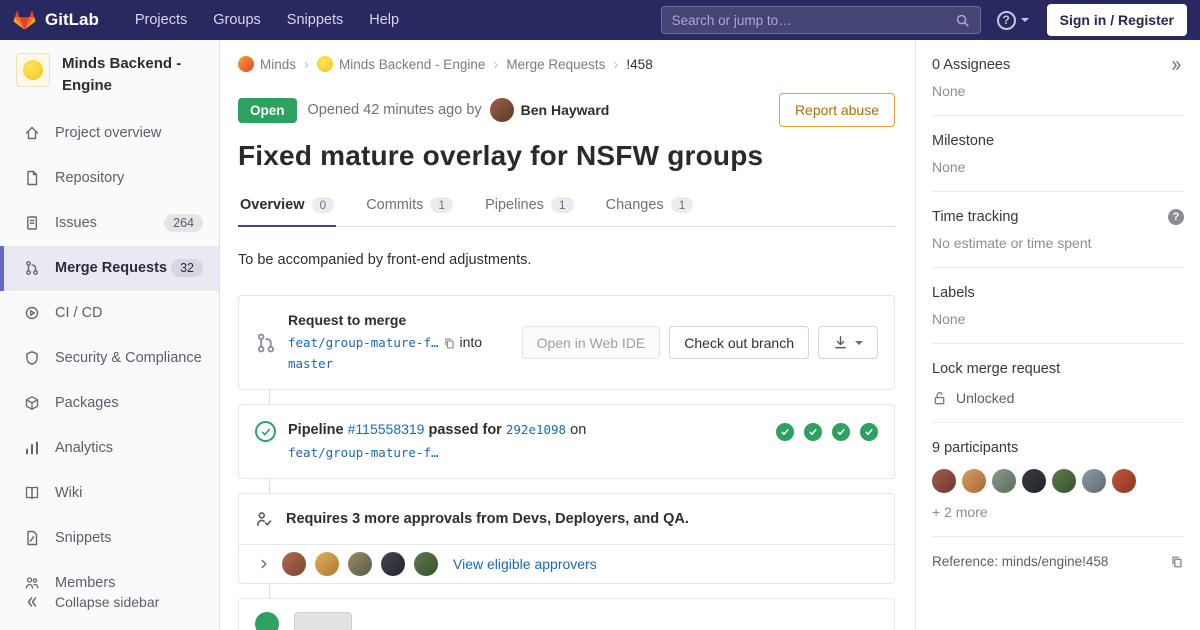 The image size is (1200, 630). I want to click on project-header: Minds Backend - Engine, so click(109, 73).